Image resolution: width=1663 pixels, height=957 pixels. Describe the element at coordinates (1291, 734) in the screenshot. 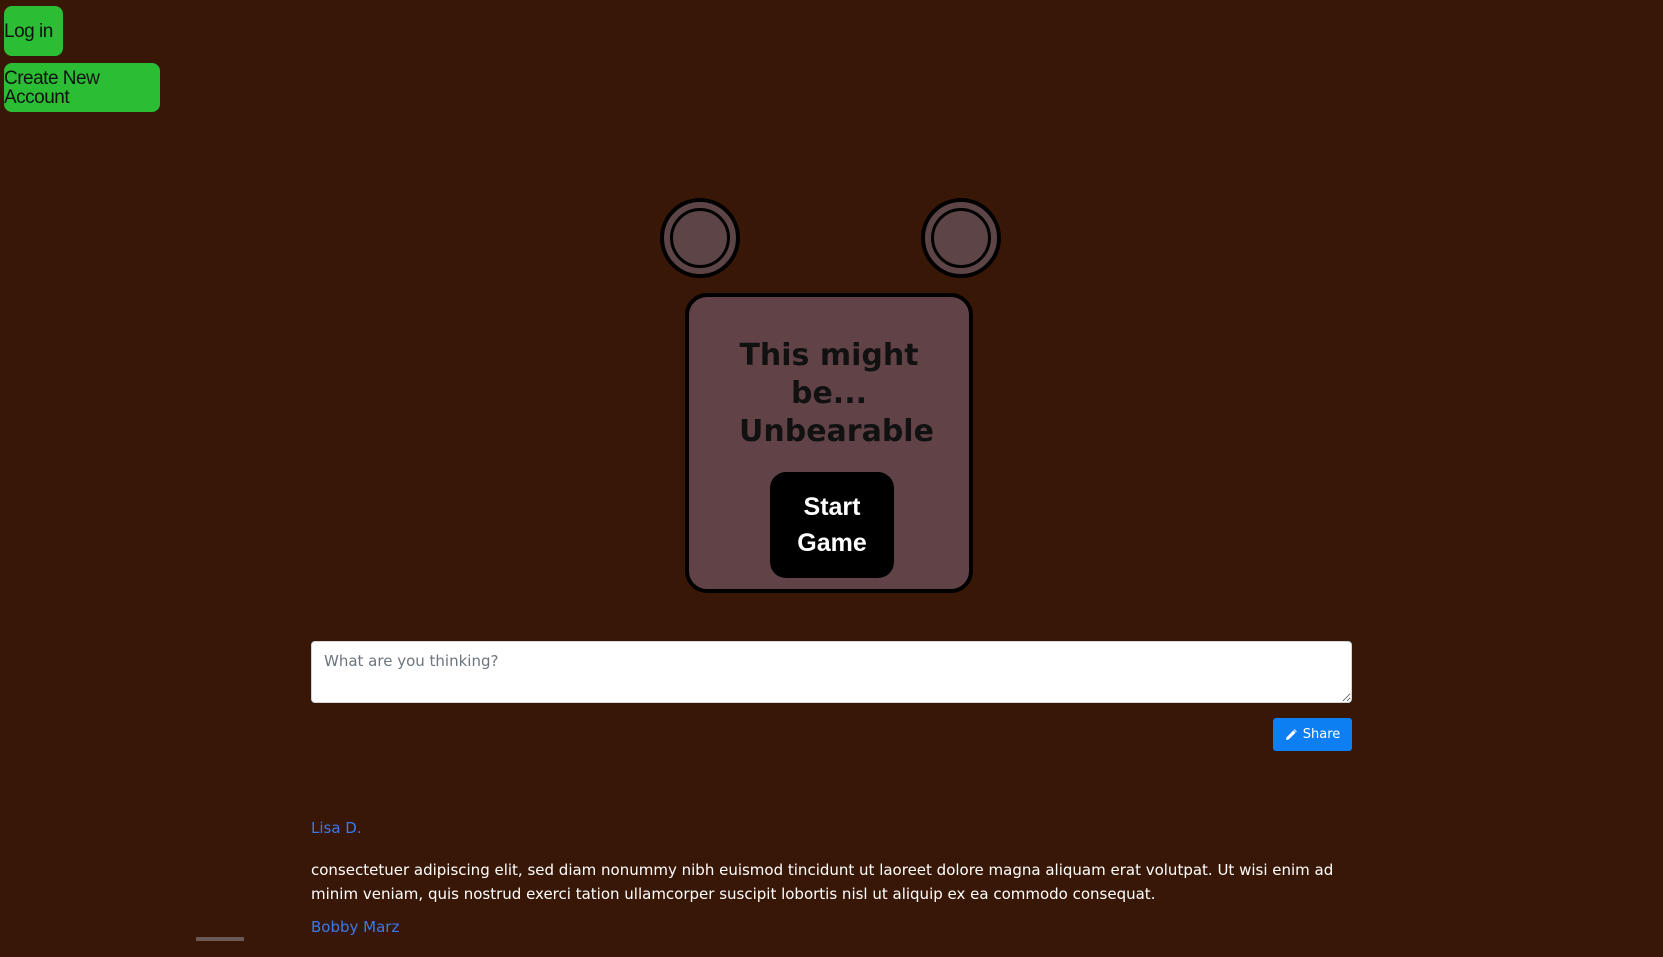

I see `pencil-icon` at that location.